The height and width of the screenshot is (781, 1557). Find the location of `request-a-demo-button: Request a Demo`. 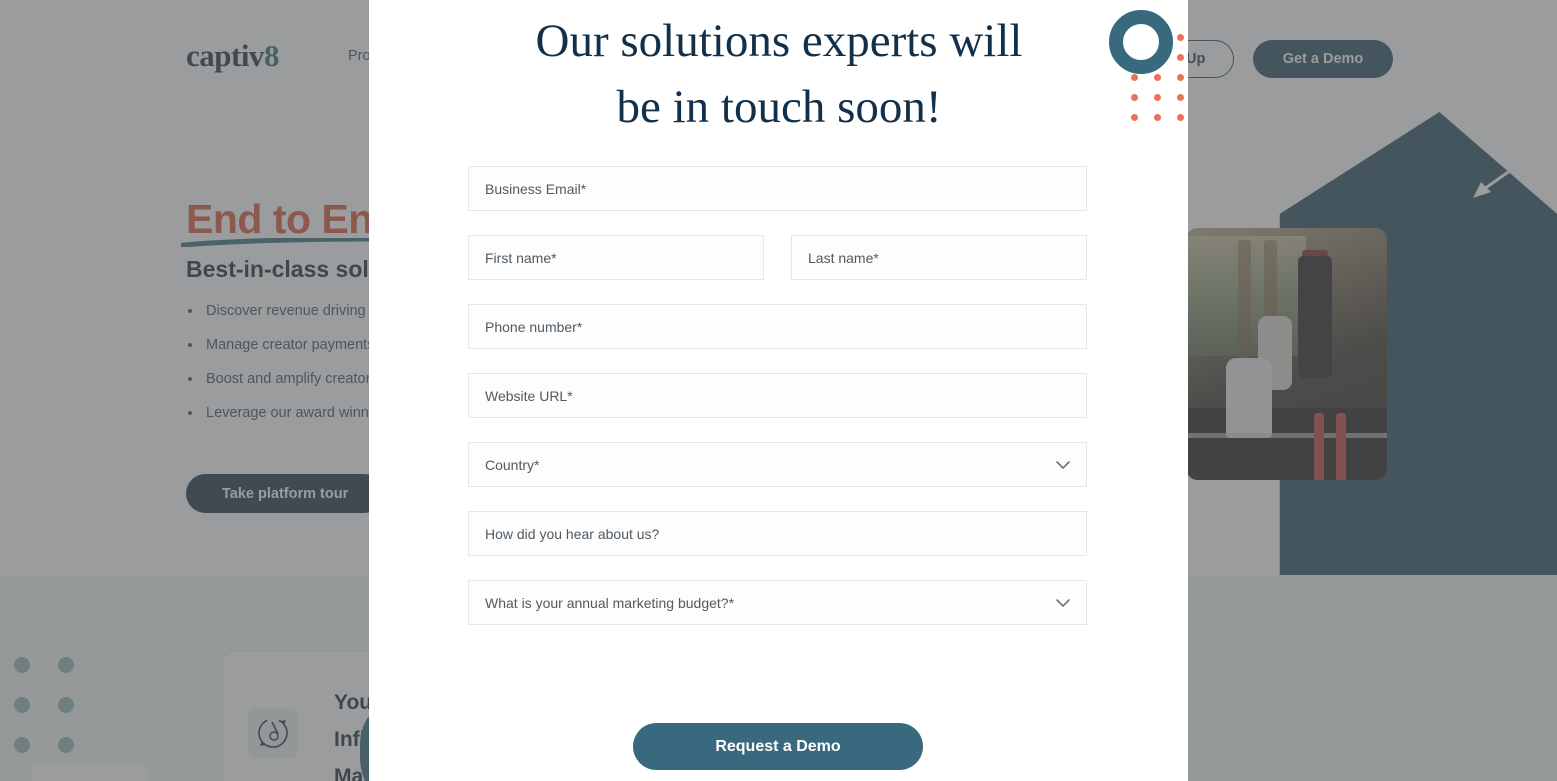

request-a-demo-button: Request a Demo is located at coordinates (778, 746).